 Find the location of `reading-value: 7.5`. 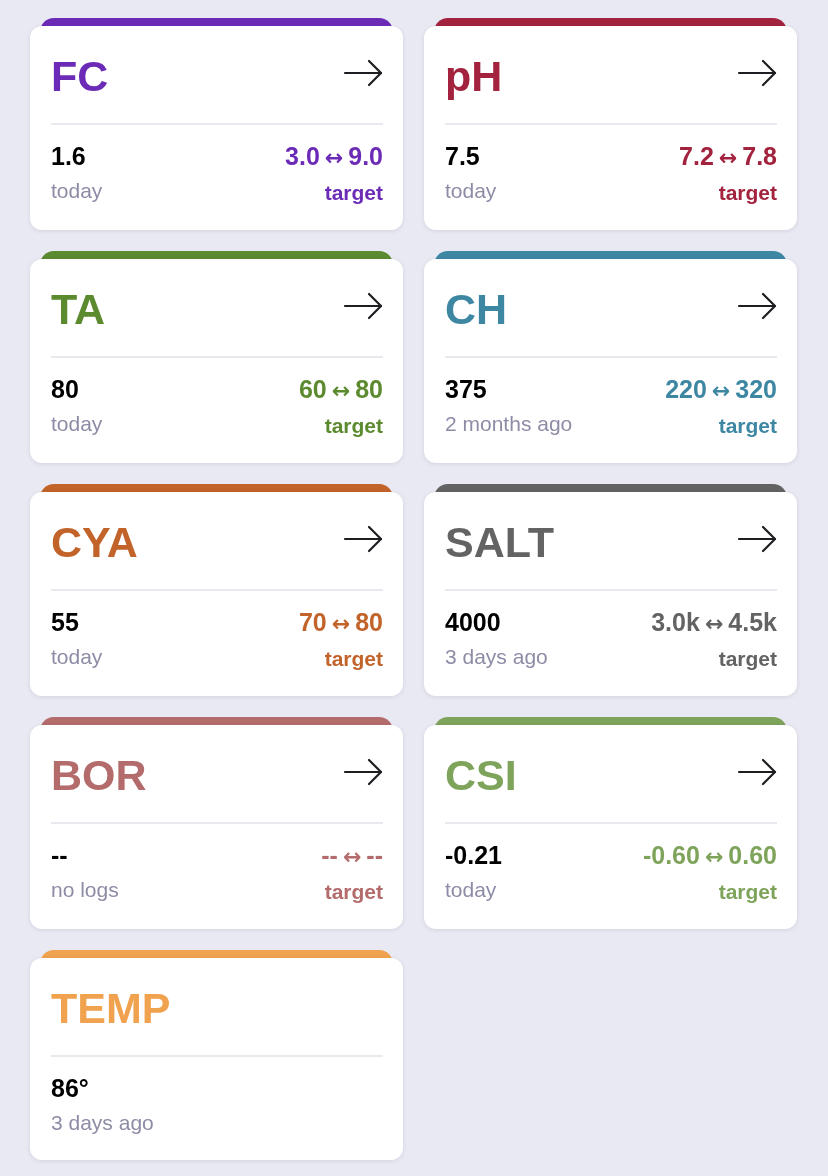

reading-value: 7.5 is located at coordinates (462, 156).